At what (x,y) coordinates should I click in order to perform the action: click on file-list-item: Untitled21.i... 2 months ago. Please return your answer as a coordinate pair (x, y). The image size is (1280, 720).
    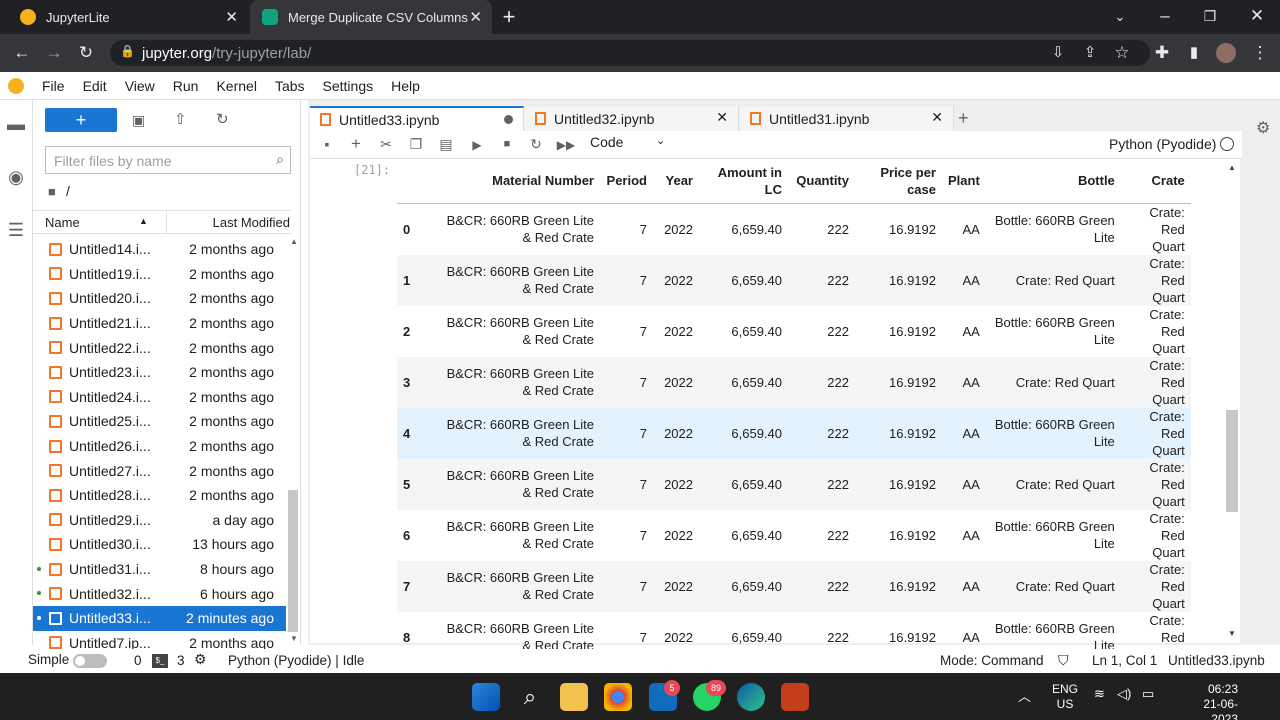
    Looking at the image, I should click on (159, 323).